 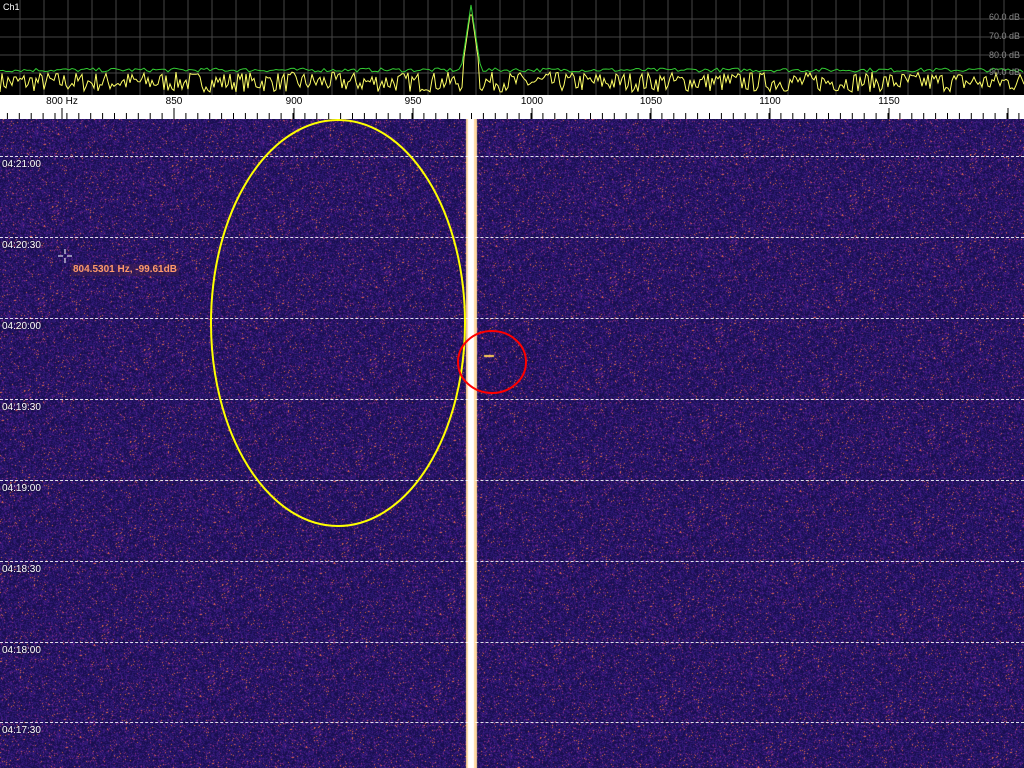 I want to click on channel-label: Ch1, so click(x=11, y=7).